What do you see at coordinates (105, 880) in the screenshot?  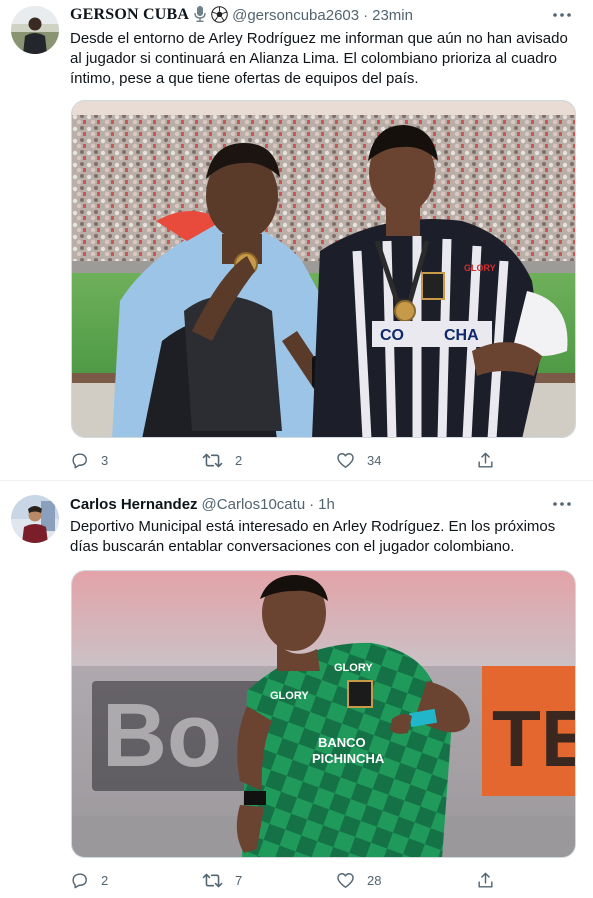 I see `reply-count: 2` at bounding box center [105, 880].